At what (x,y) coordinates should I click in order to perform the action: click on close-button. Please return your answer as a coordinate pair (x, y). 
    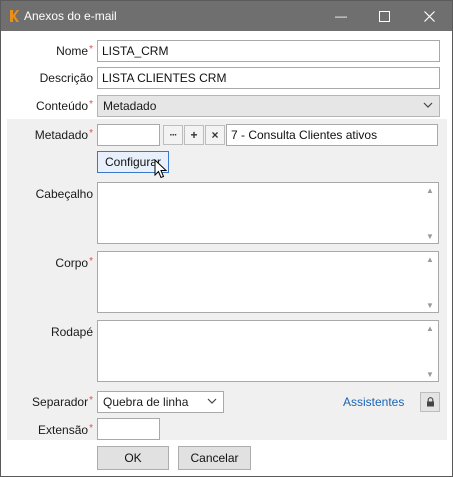
    Looking at the image, I should click on (429, 16).